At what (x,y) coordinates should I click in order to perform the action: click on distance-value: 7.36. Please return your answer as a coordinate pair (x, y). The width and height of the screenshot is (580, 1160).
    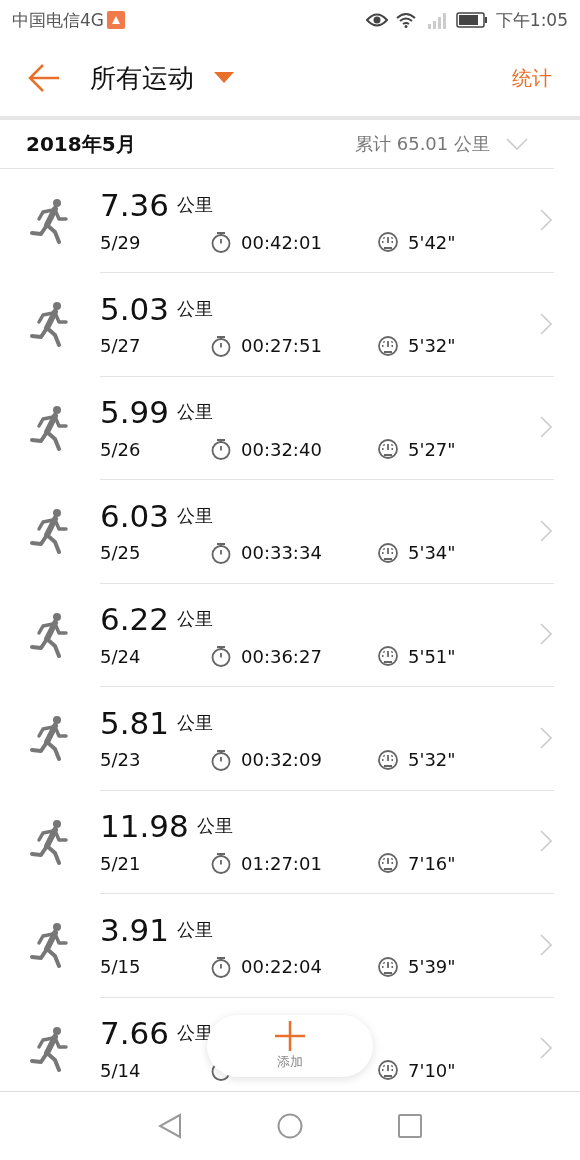
    Looking at the image, I should click on (135, 205).